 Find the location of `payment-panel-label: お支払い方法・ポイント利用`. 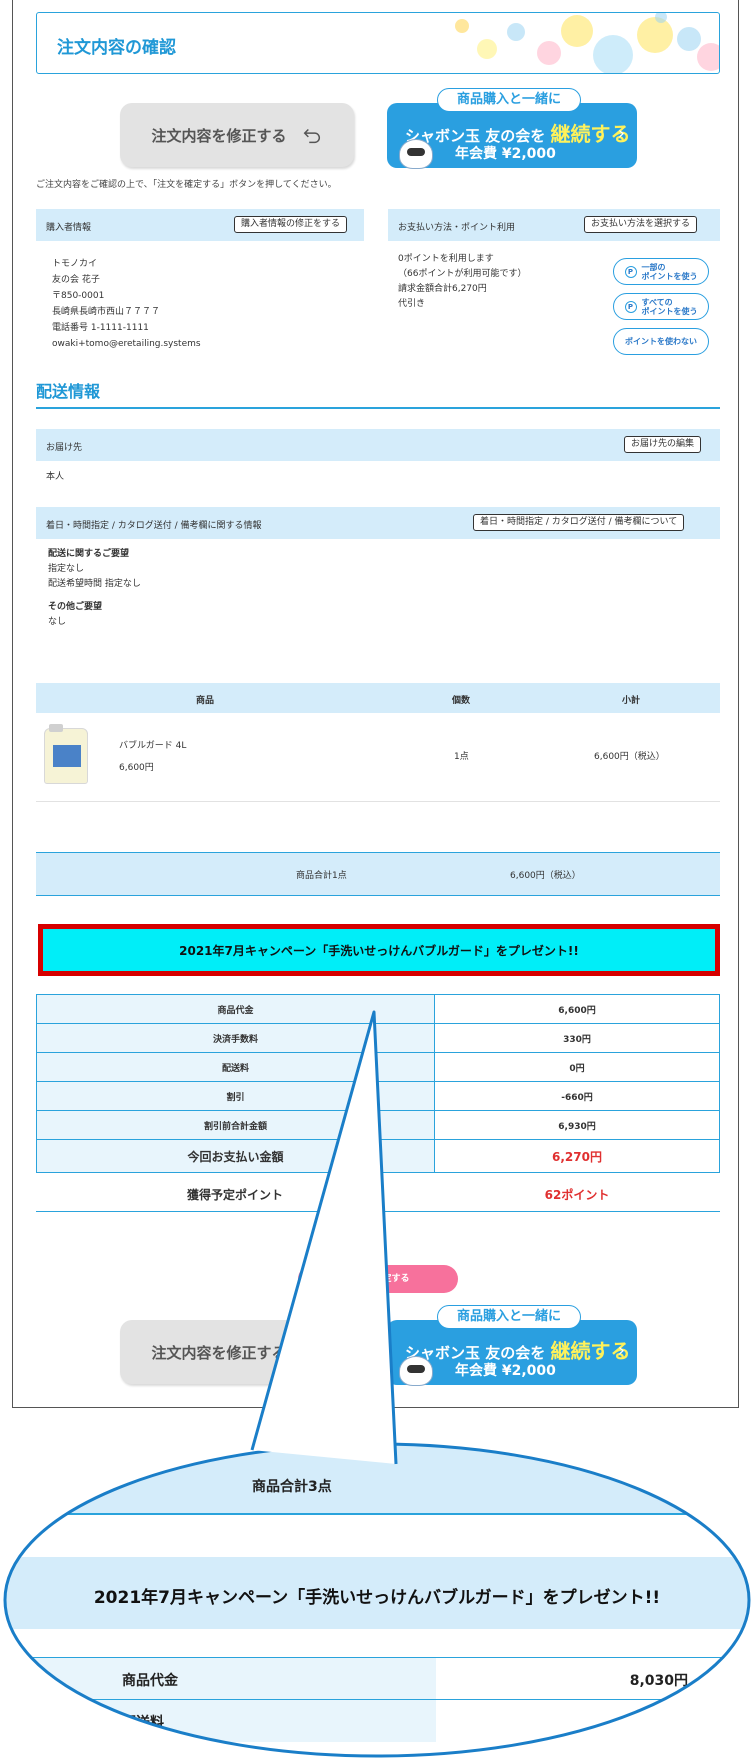

payment-panel-label: お支払い方法・ポイント利用 is located at coordinates (457, 228).